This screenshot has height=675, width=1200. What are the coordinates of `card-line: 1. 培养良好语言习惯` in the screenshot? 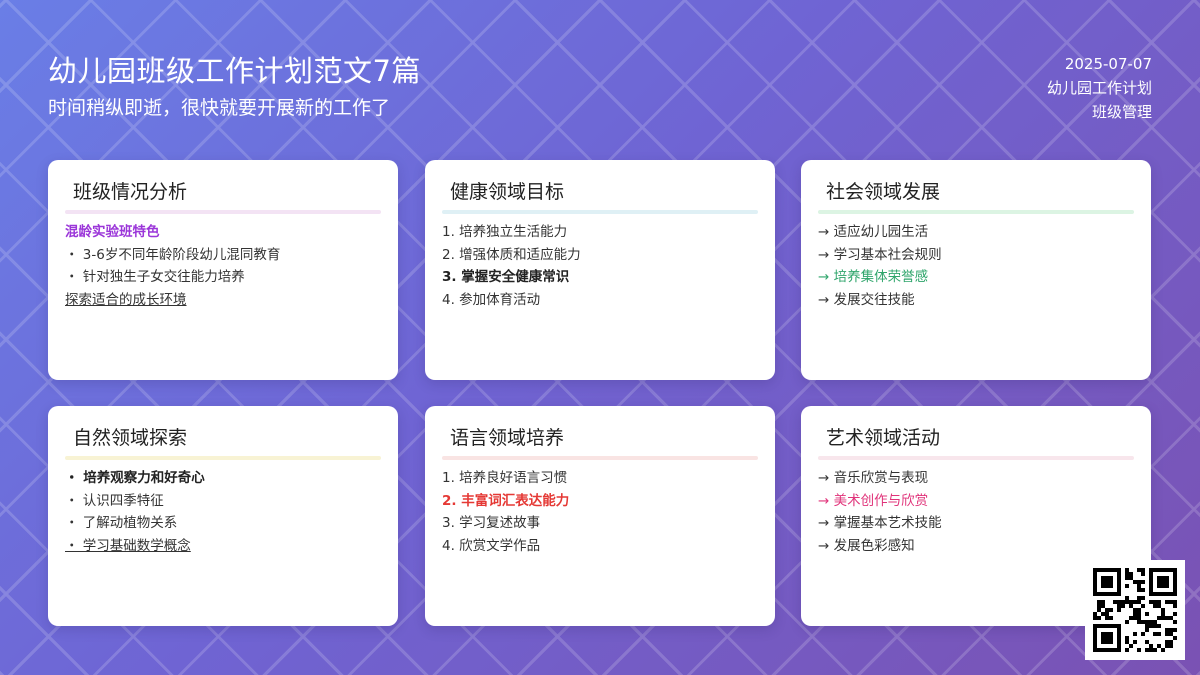 It's located at (505, 478).